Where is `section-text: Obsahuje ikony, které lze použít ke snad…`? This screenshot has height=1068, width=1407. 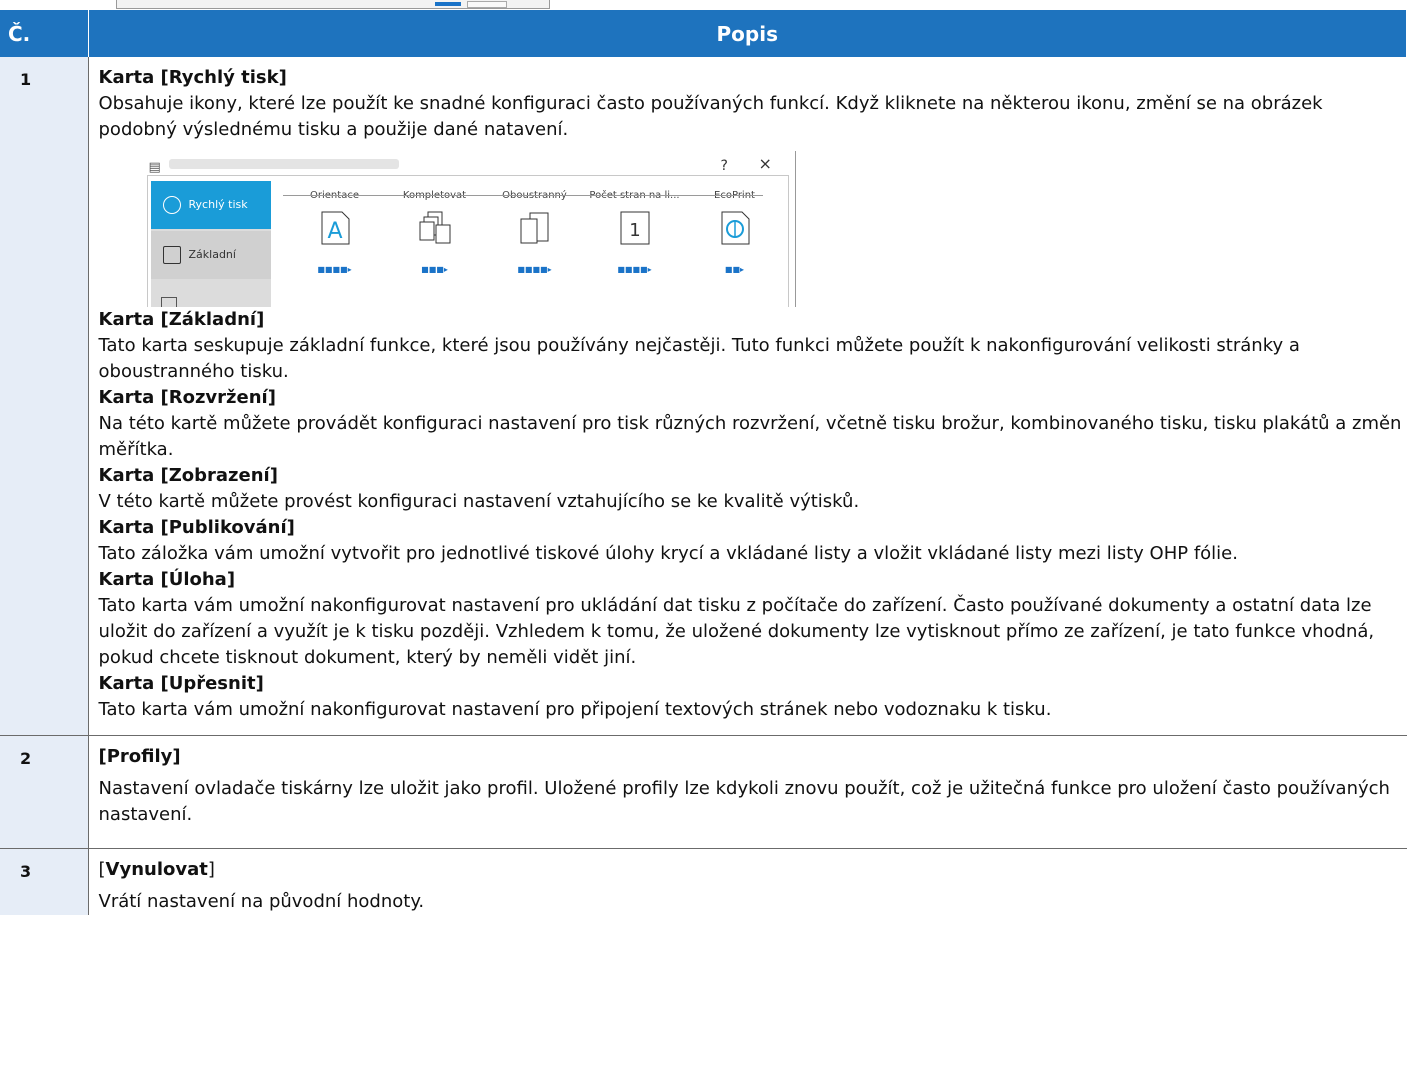
section-text: Obsahuje ikony, které lze použít ke snad… is located at coordinates (710, 116).